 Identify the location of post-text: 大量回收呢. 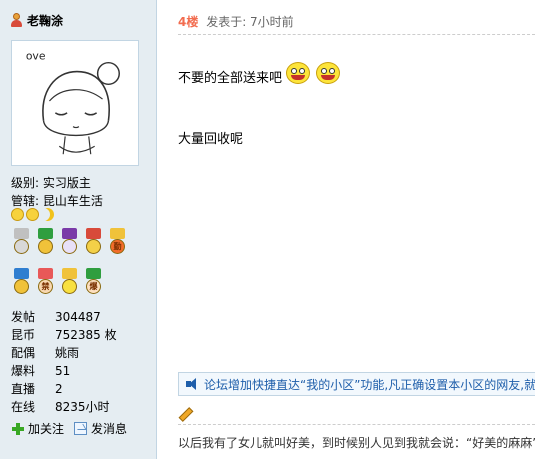
(211, 139).